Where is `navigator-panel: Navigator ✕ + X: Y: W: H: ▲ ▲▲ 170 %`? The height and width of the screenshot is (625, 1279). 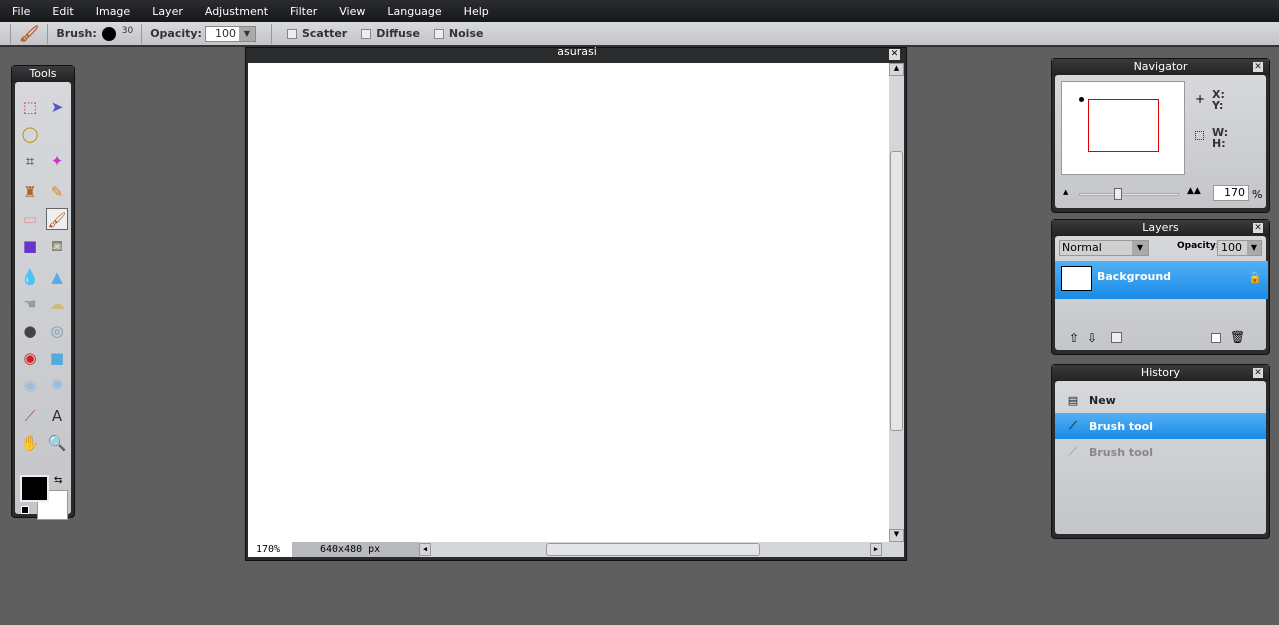
navigator-panel: Navigator ✕ + X: Y: W: H: ▲ ▲▲ 170 % is located at coordinates (1160, 135).